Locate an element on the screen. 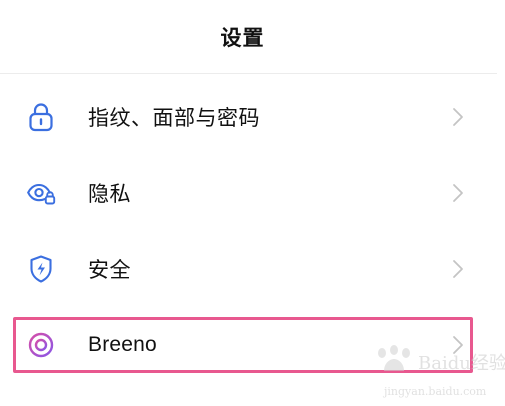 This screenshot has height=406, width=505. settings-item-label: 隐私 is located at coordinates (109, 194).